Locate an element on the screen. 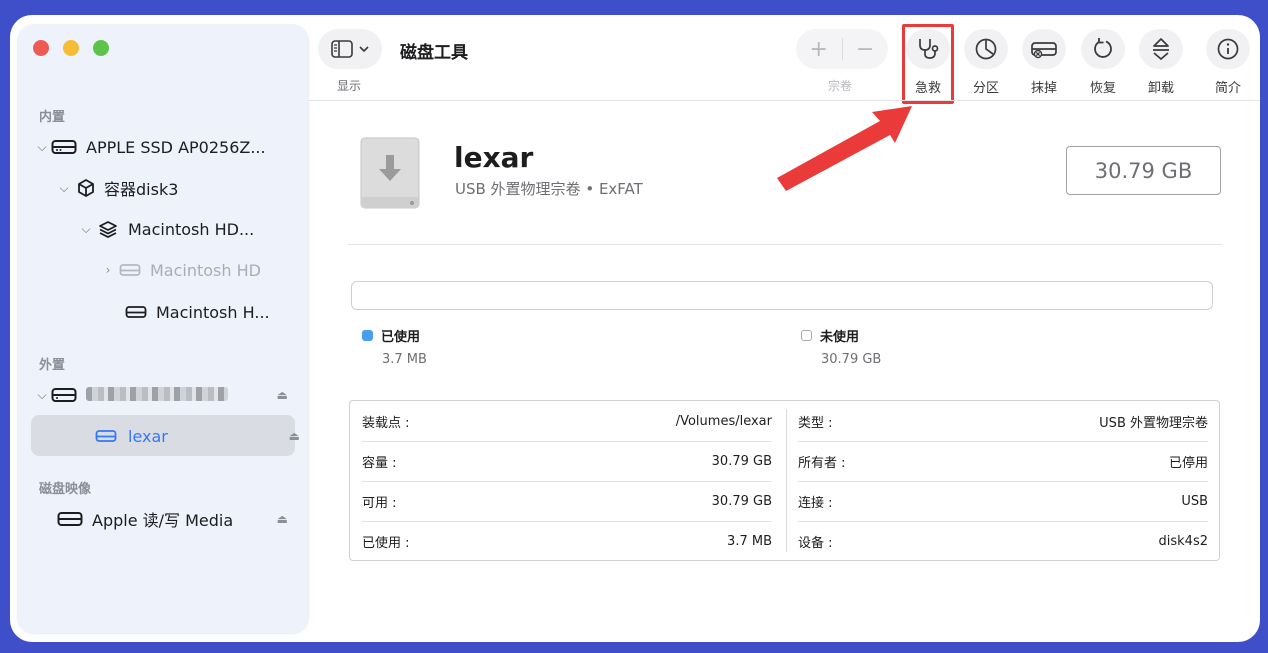 The image size is (1268, 653). info-icon is located at coordinates (1228, 49).